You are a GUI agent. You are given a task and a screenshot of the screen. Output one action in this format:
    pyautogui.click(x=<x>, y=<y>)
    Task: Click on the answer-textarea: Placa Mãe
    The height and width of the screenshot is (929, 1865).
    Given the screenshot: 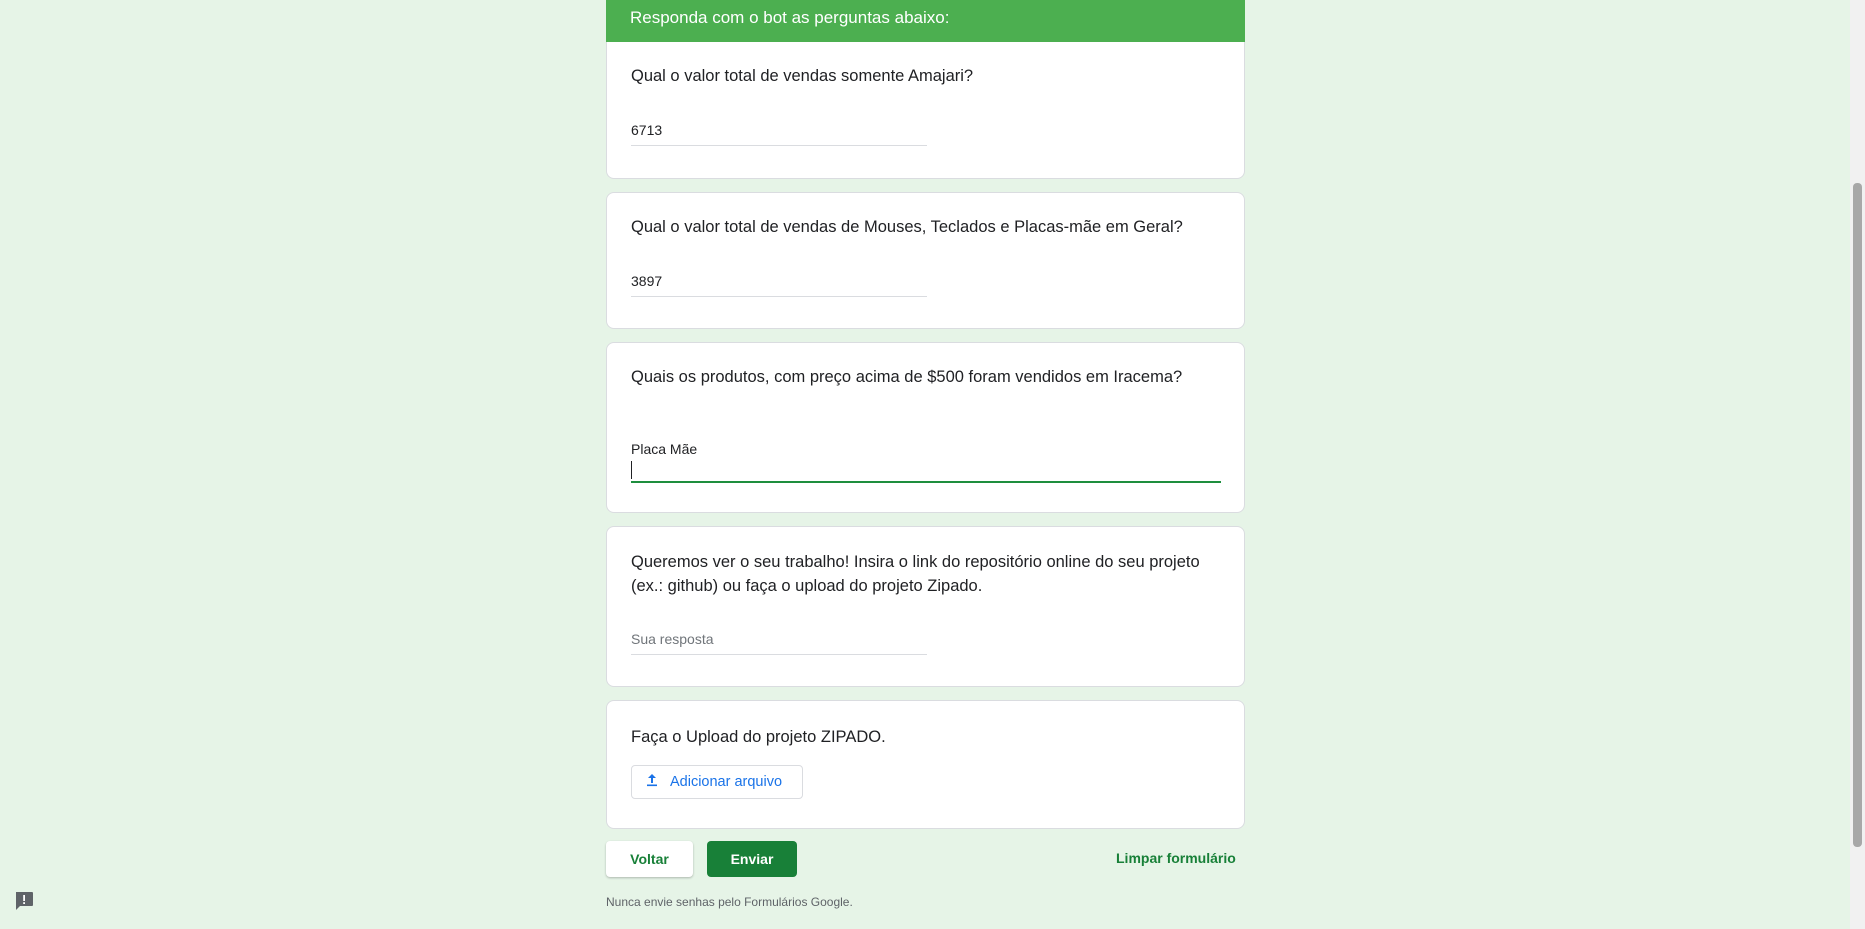 What is the action you would take?
    pyautogui.click(x=664, y=449)
    